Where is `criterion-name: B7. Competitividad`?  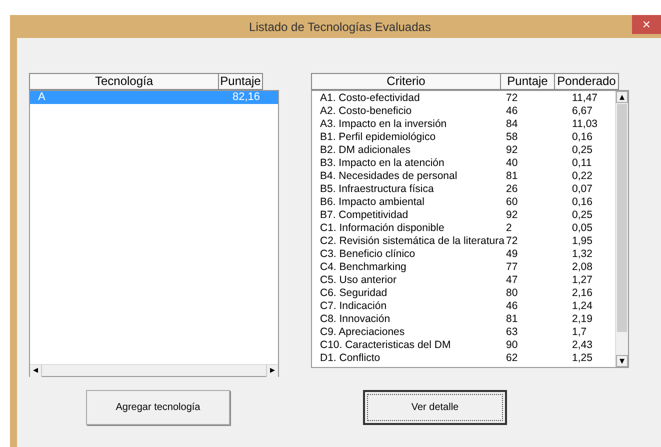 criterion-name: B7. Competitividad is located at coordinates (364, 215).